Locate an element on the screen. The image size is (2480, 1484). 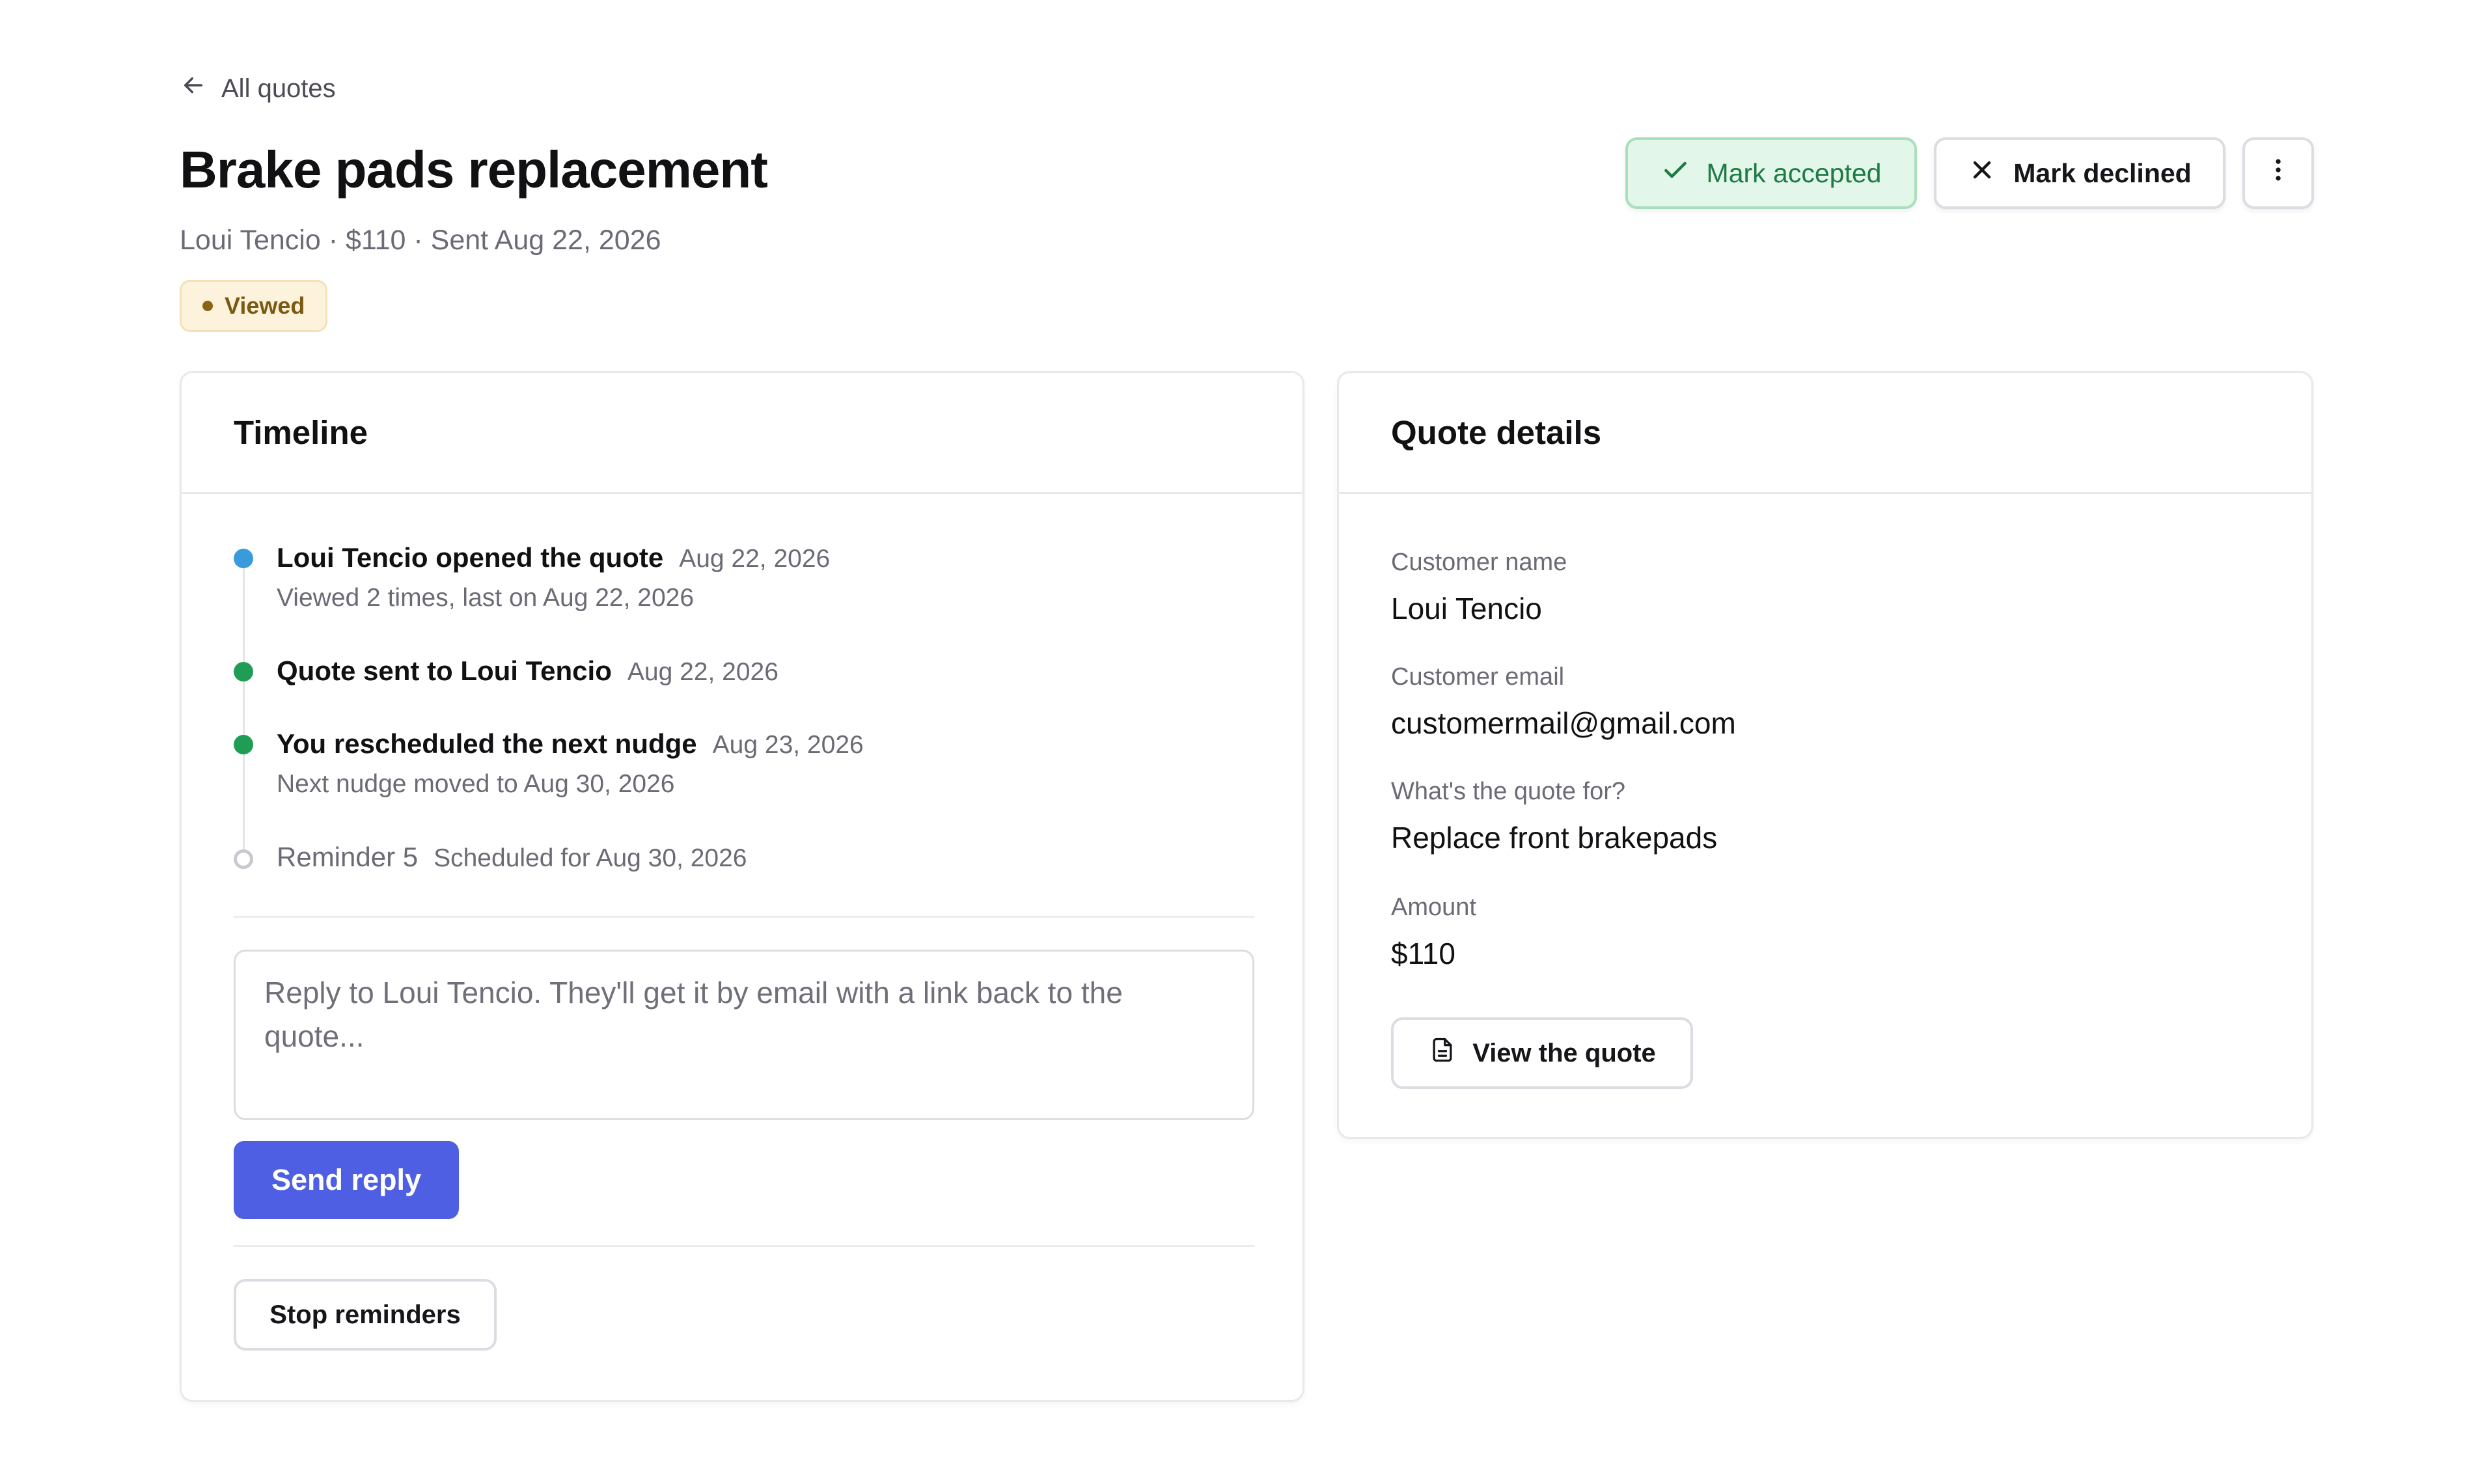
close-icon is located at coordinates (1982, 173).